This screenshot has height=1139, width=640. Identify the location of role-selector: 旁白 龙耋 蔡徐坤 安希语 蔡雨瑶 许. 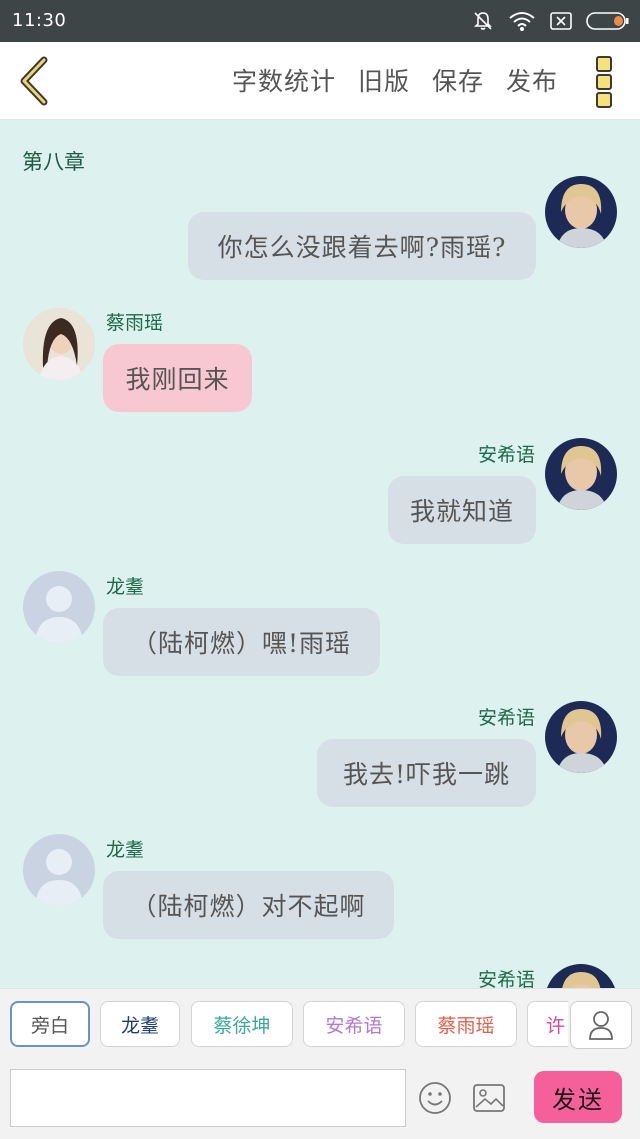
(288, 1026).